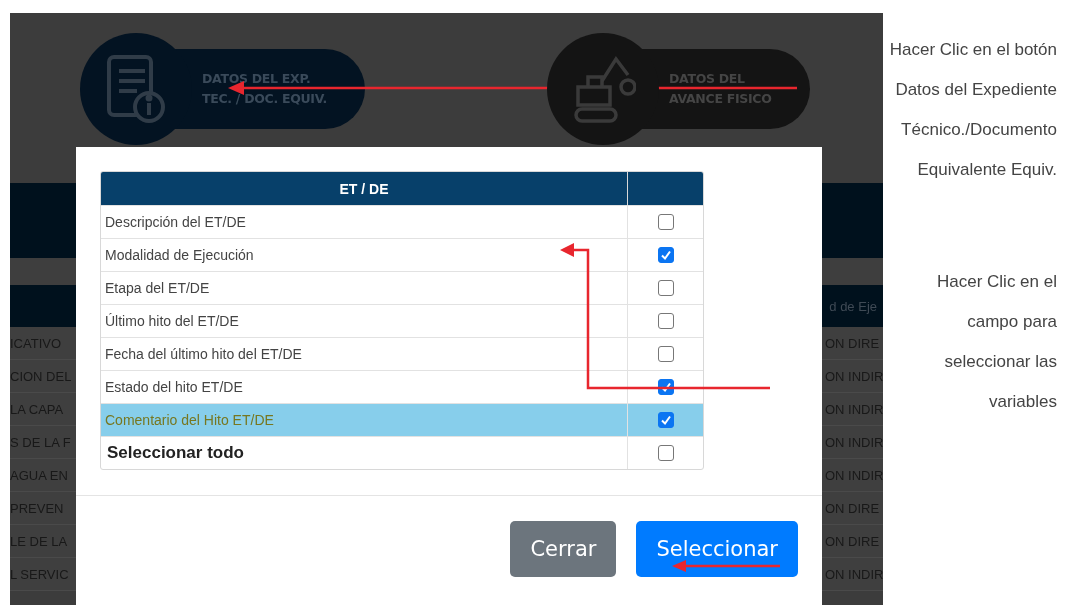 This screenshot has width=1069, height=605. I want to click on variable-label: Fecha del último hito del ET/DE, so click(203, 354).